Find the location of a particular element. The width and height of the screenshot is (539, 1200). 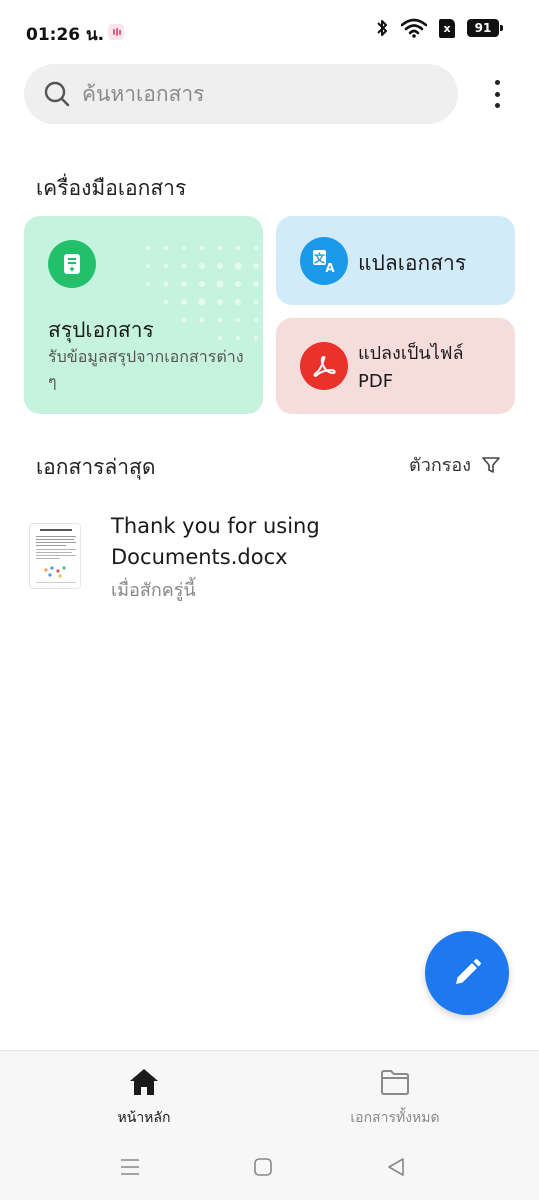

filter-label: ตัวกรอง is located at coordinates (440, 465).